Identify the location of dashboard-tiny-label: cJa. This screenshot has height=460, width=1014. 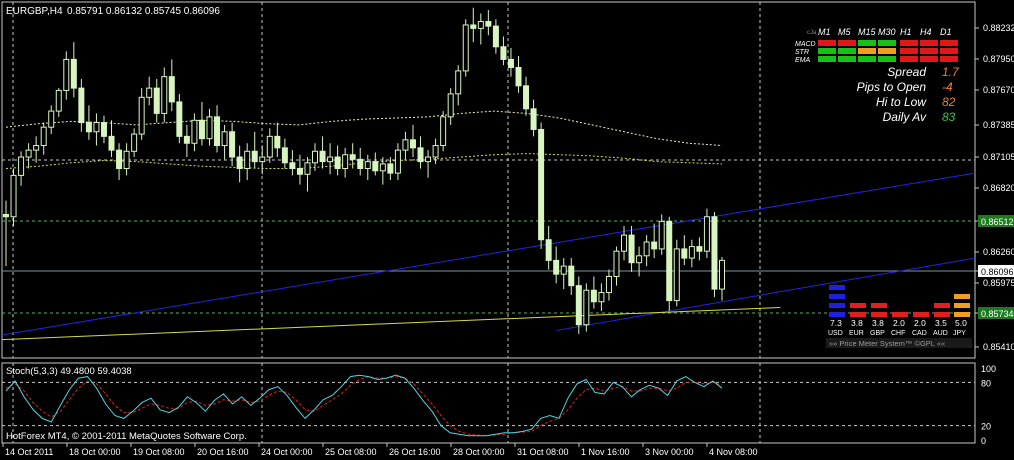
(812, 33).